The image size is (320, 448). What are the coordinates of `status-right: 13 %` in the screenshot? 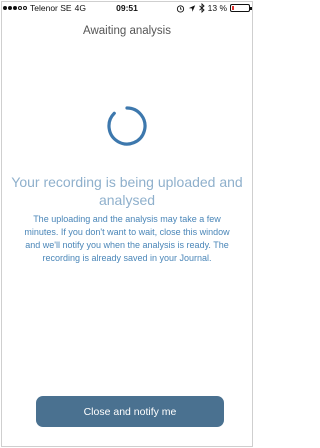 It's located at (214, 8).